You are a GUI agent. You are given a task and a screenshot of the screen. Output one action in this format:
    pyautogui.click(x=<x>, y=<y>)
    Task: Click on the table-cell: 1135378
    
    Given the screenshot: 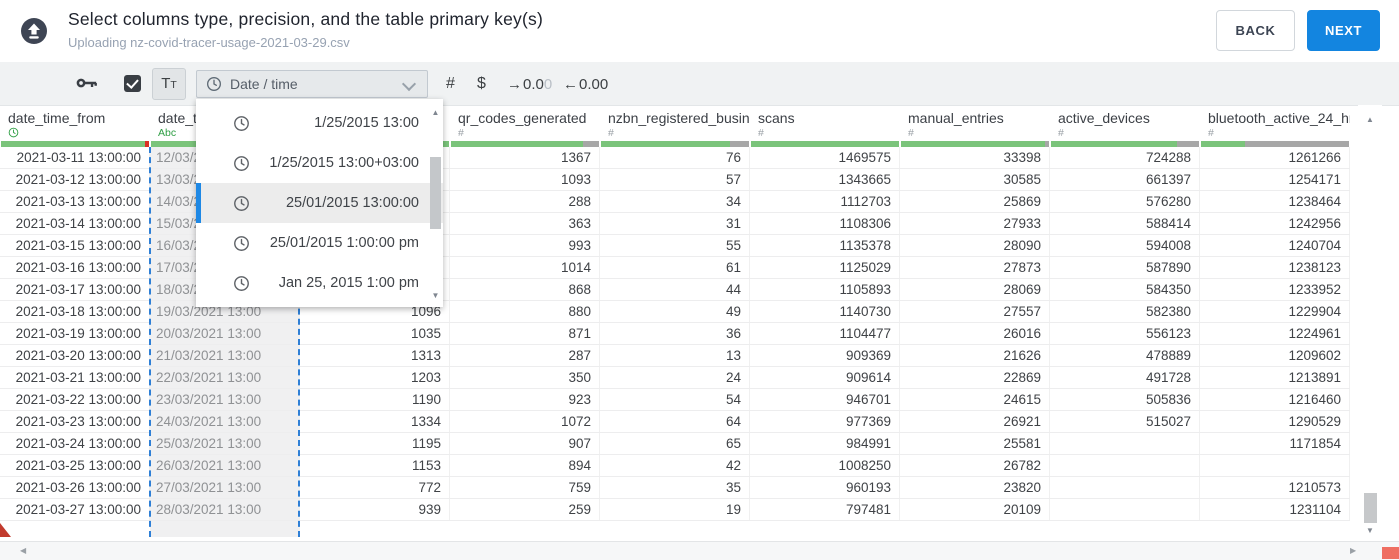 What is the action you would take?
    pyautogui.click(x=825, y=245)
    